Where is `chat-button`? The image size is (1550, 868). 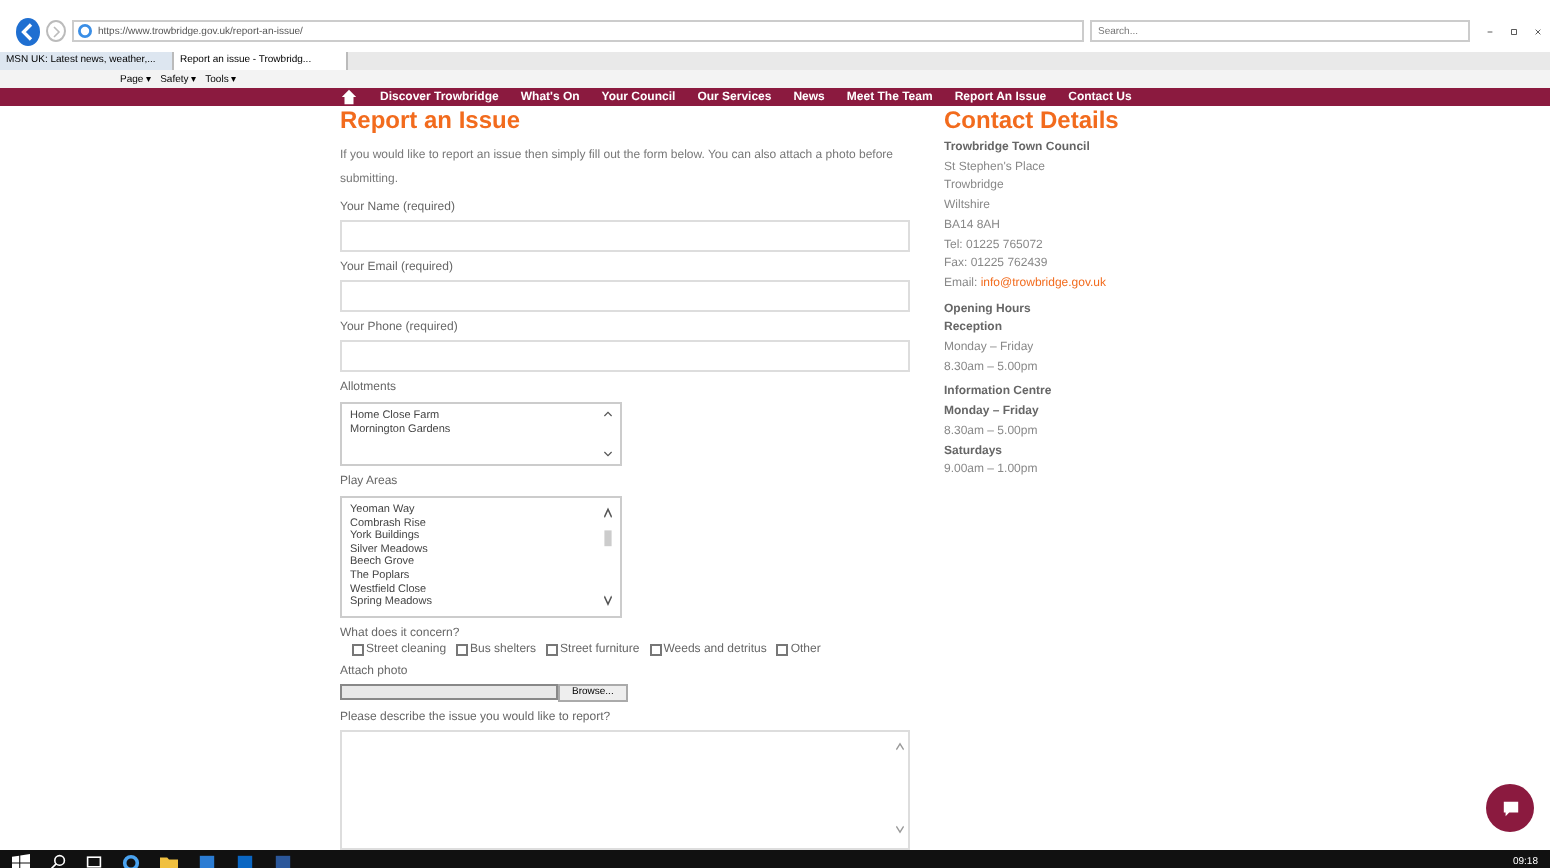
chat-button is located at coordinates (1510, 808).